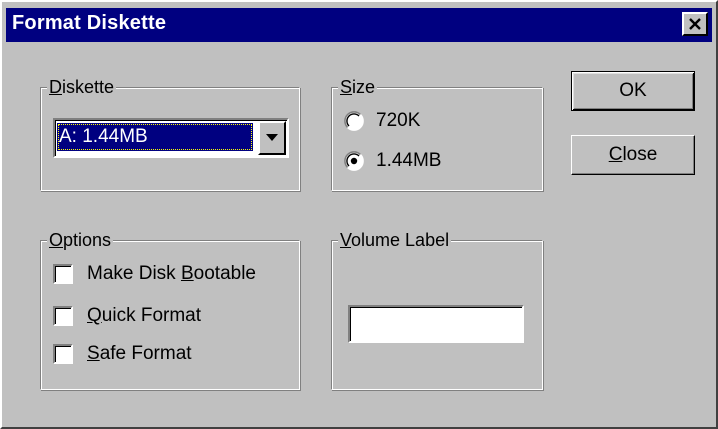 This screenshot has width=718, height=429. I want to click on close-window-button, so click(695, 24).